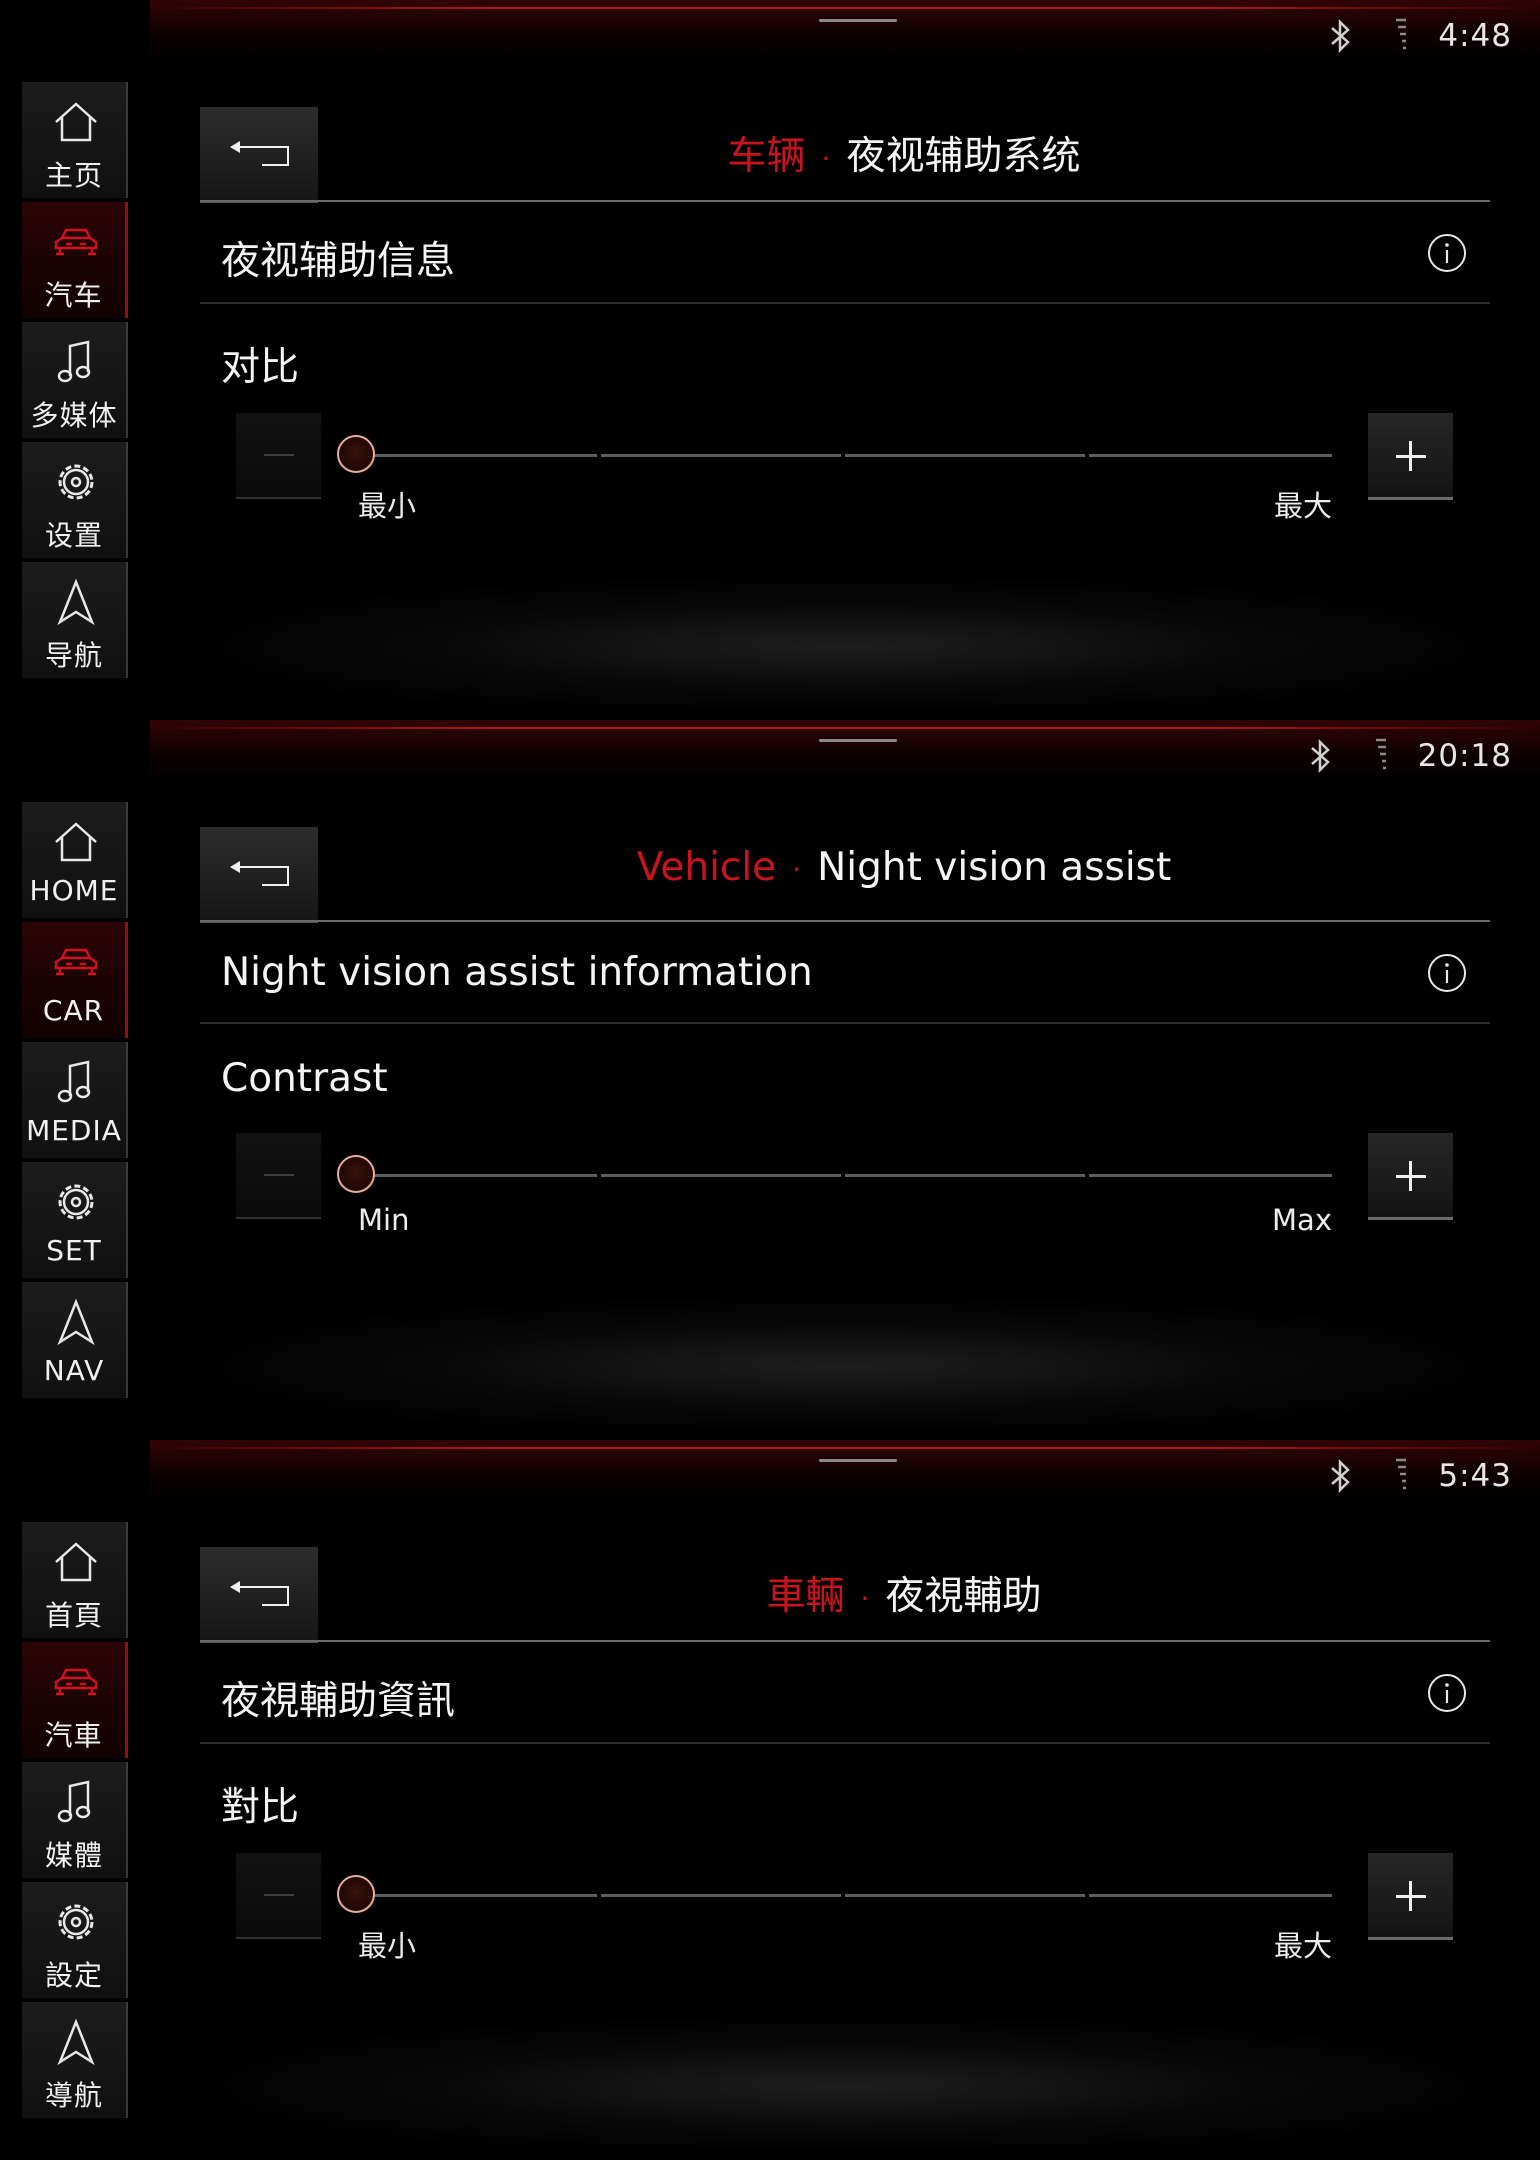  What do you see at coordinates (73, 175) in the screenshot?
I see `sidebar-item-label: 主页` at bounding box center [73, 175].